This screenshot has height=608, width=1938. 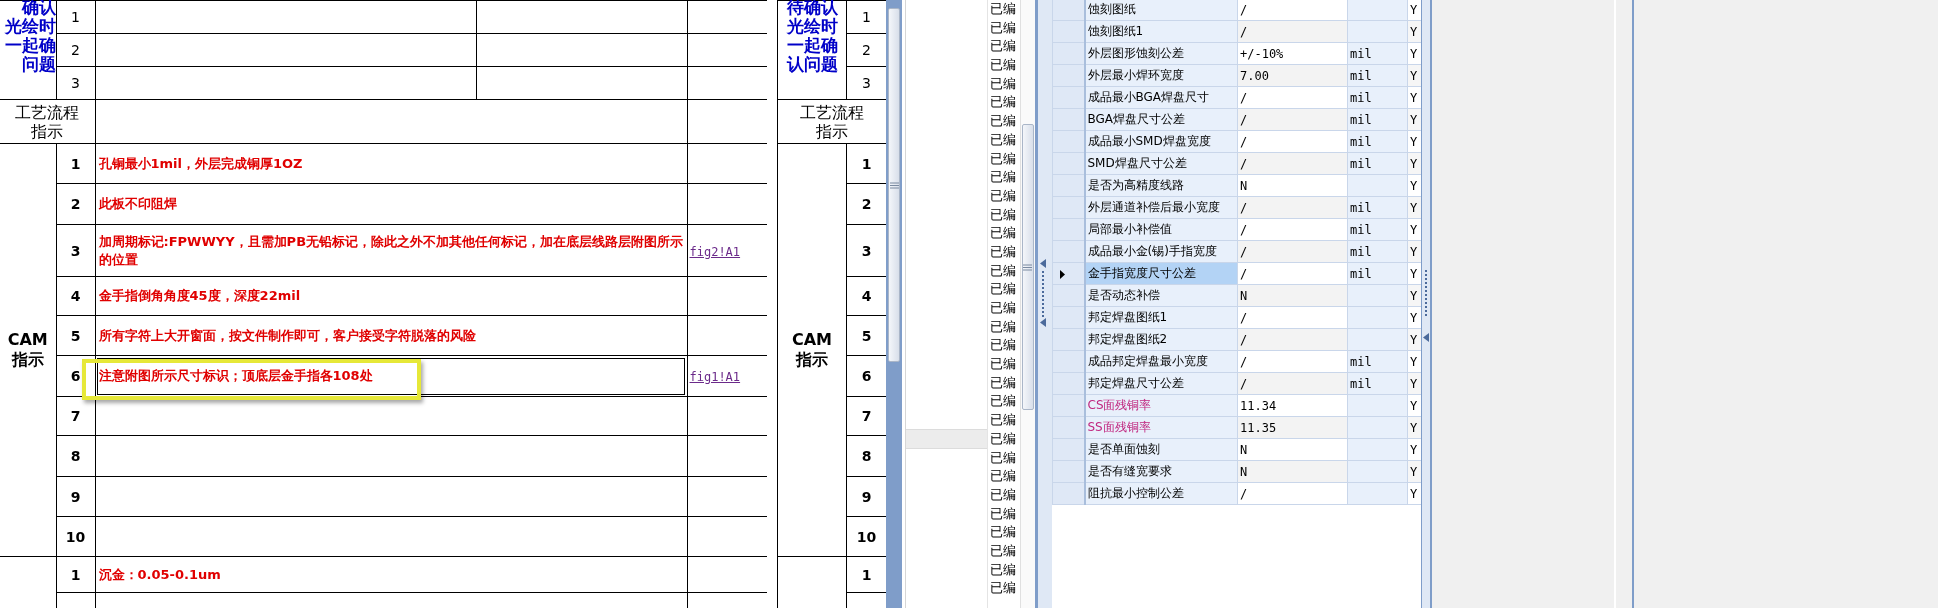 I want to click on property-name: SMD焊盘尺寸公差, so click(x=1161, y=163).